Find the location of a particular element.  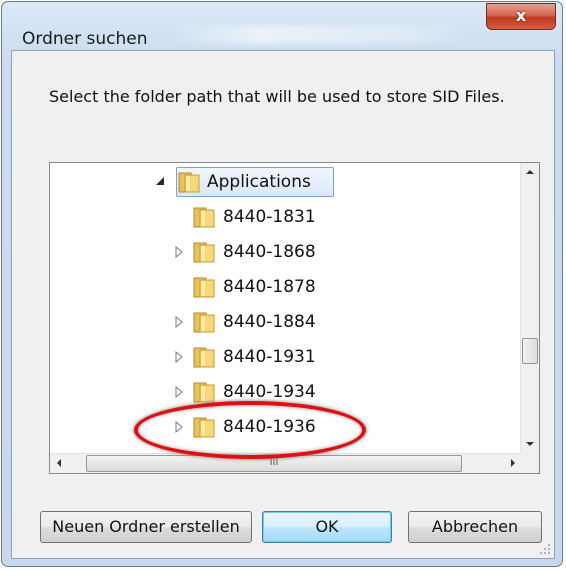

tree-item-label: 8440-1884 is located at coordinates (269, 322).